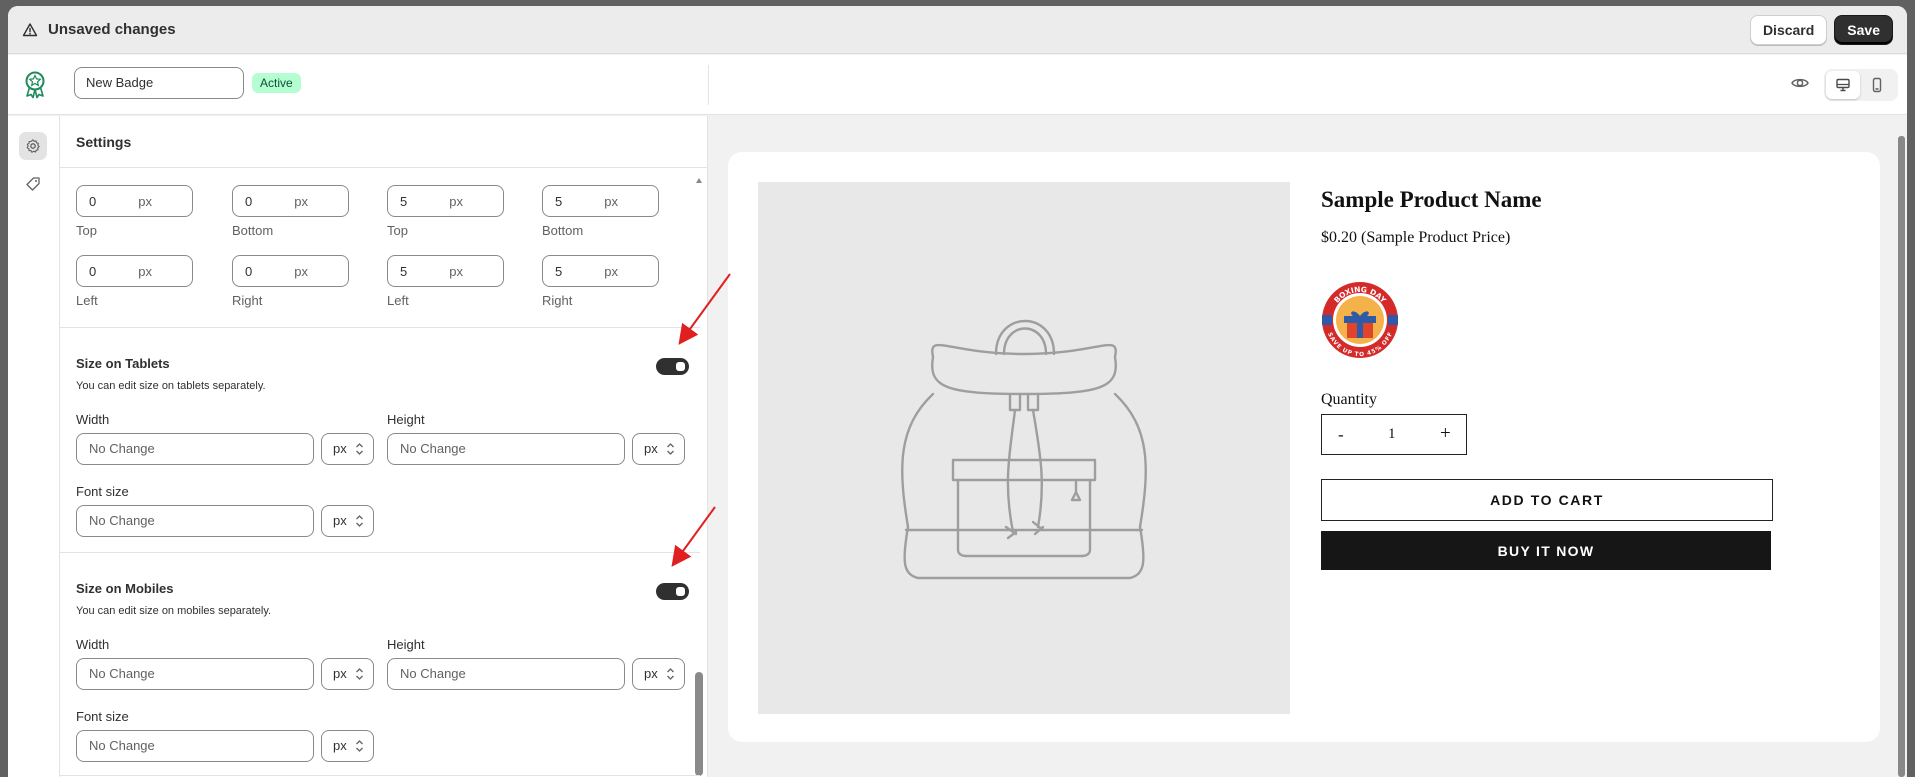  Describe the element at coordinates (1416, 237) in the screenshot. I see `product-price: $0.20 (Sample Product Price)` at that location.